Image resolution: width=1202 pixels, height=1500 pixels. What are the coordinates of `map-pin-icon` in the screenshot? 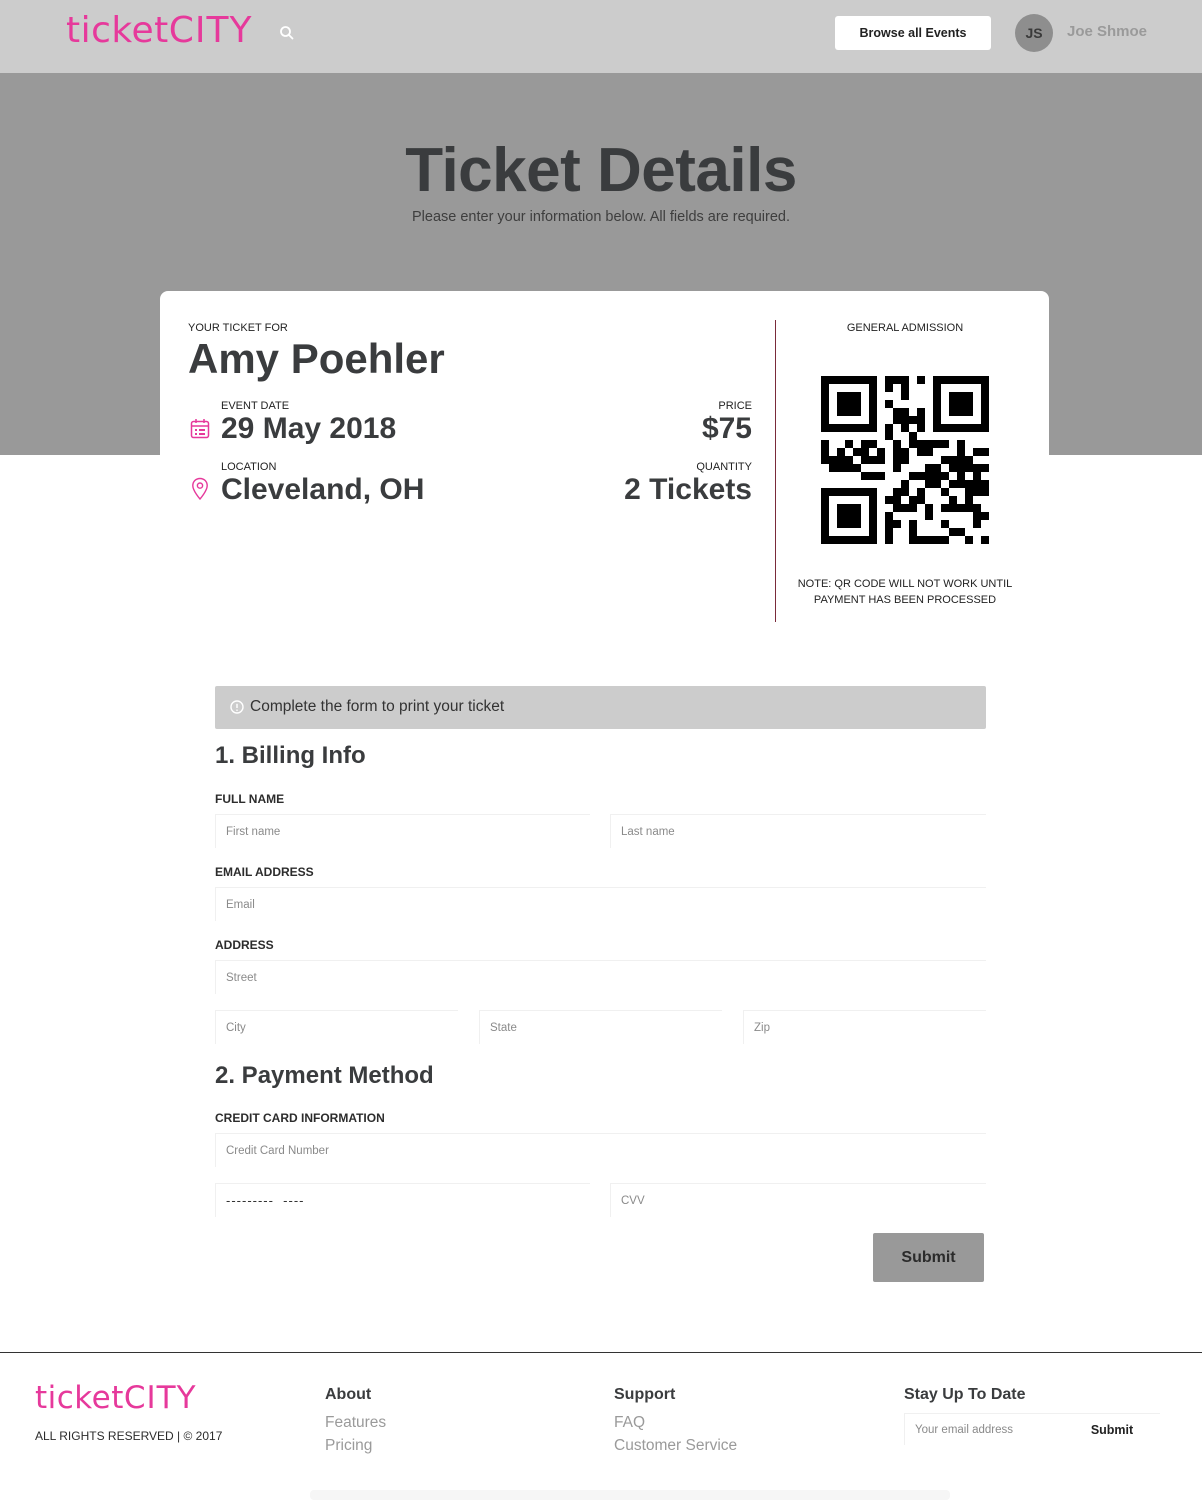 It's located at (200, 491).